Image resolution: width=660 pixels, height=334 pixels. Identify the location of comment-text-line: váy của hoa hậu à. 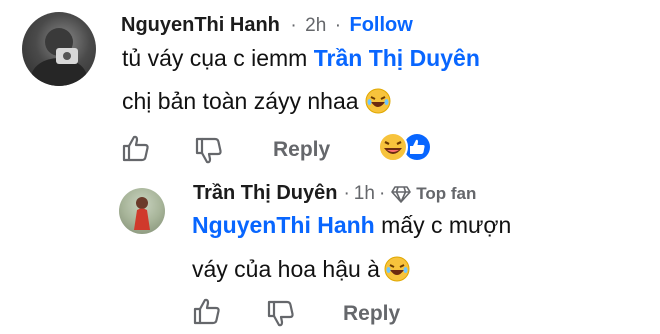
(301, 269).